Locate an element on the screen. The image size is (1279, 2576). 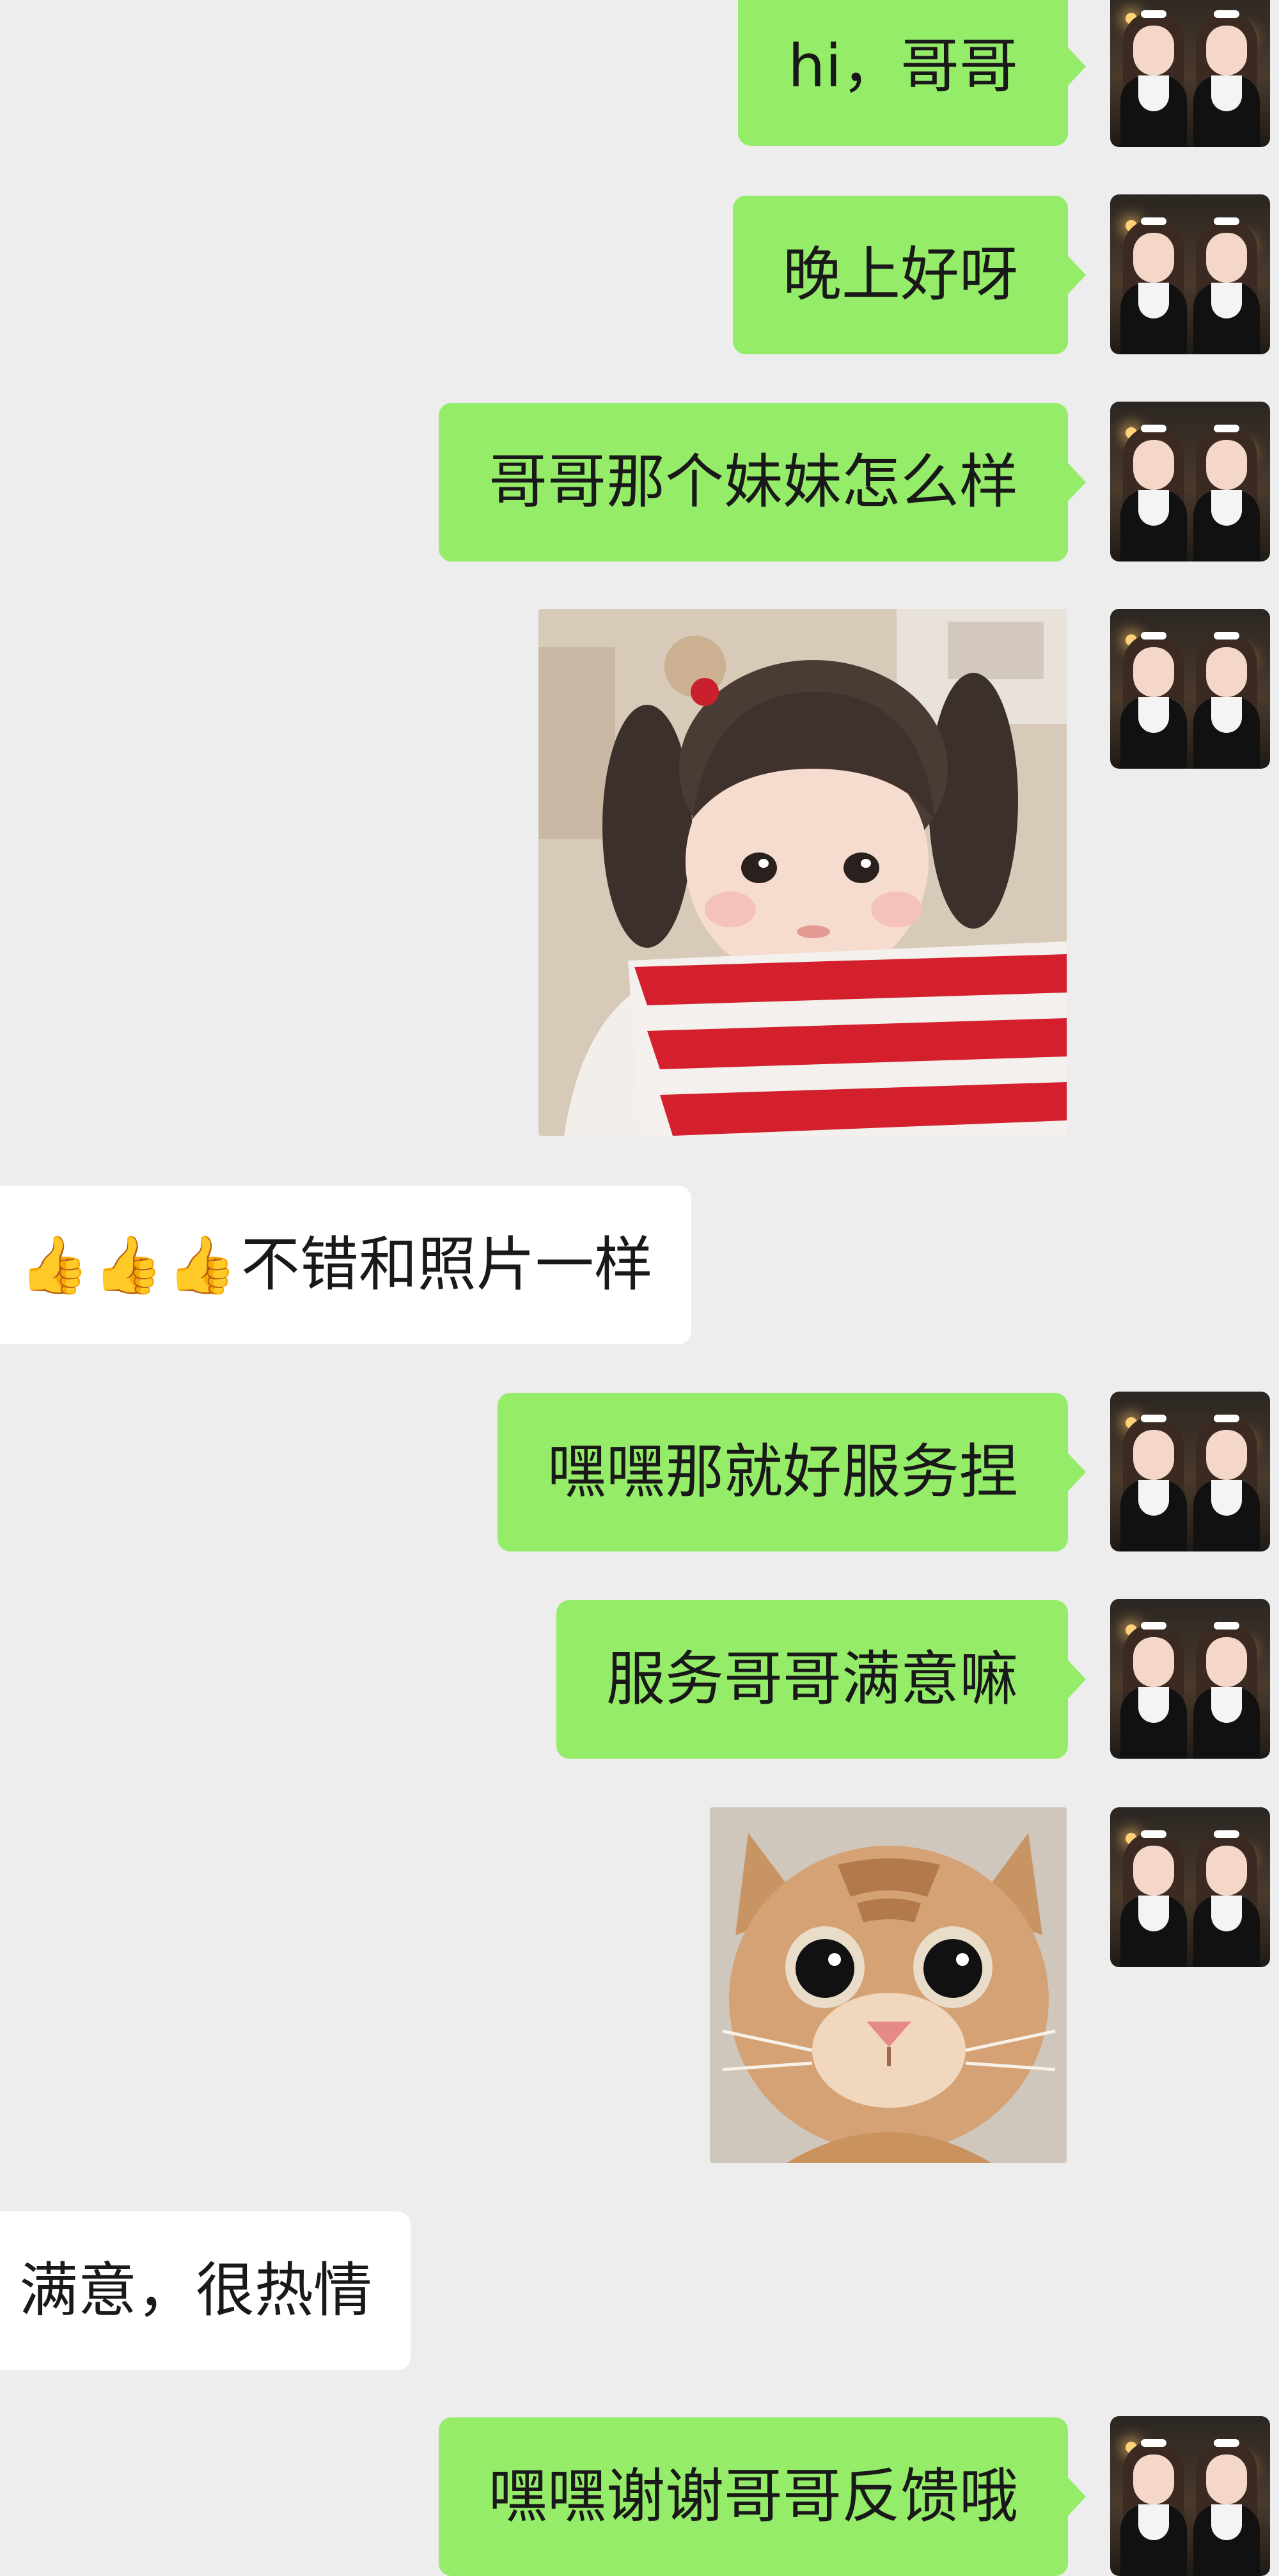
sent-message-bubble: 嘿嘿谢谢哥哥反馈哦 is located at coordinates (762, 2496).